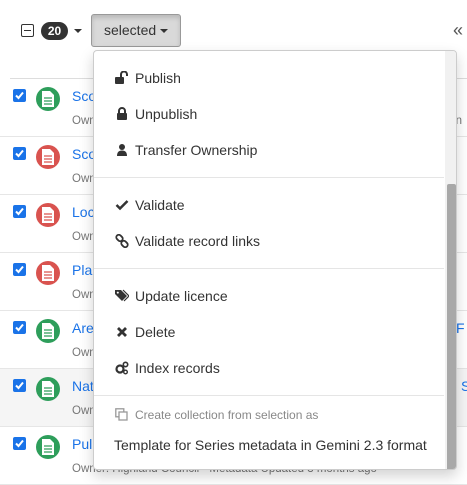 The image size is (467, 485). Describe the element at coordinates (121, 77) in the screenshot. I see `unlock-icon` at that location.